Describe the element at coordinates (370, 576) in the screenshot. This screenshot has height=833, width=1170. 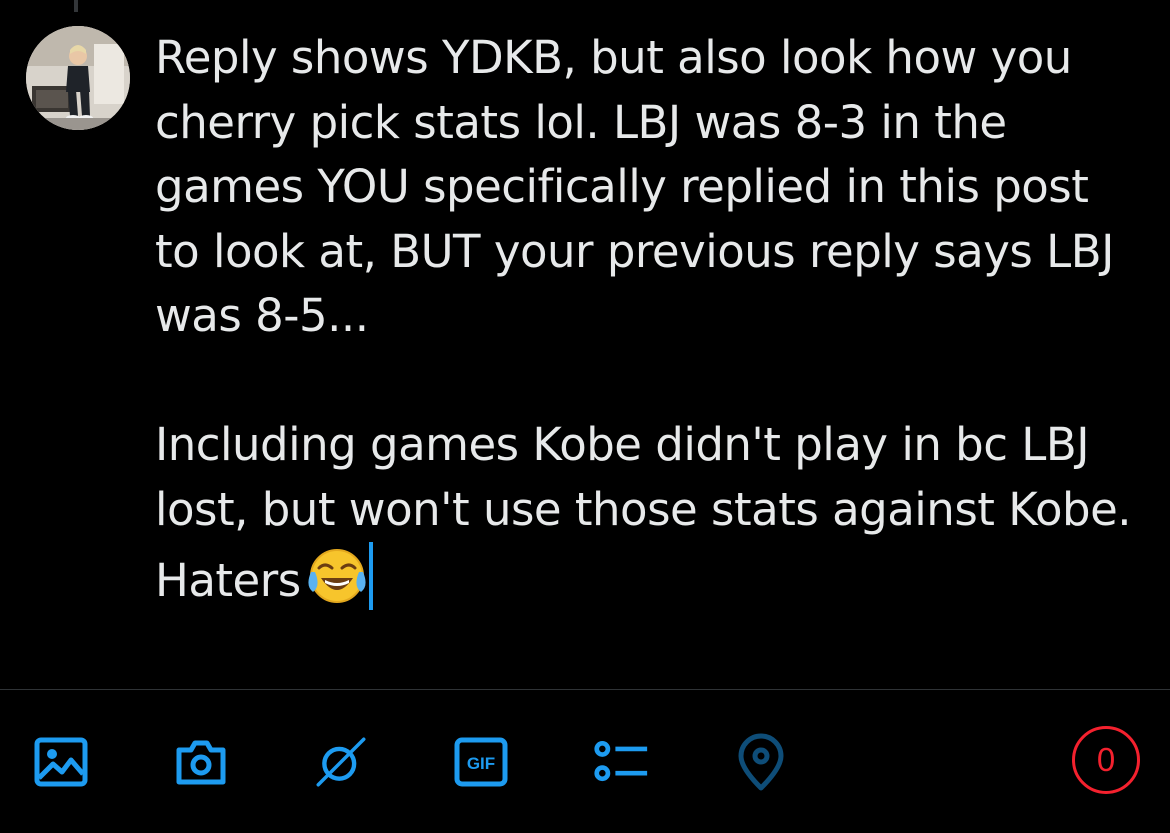
I see `text-cursor` at that location.